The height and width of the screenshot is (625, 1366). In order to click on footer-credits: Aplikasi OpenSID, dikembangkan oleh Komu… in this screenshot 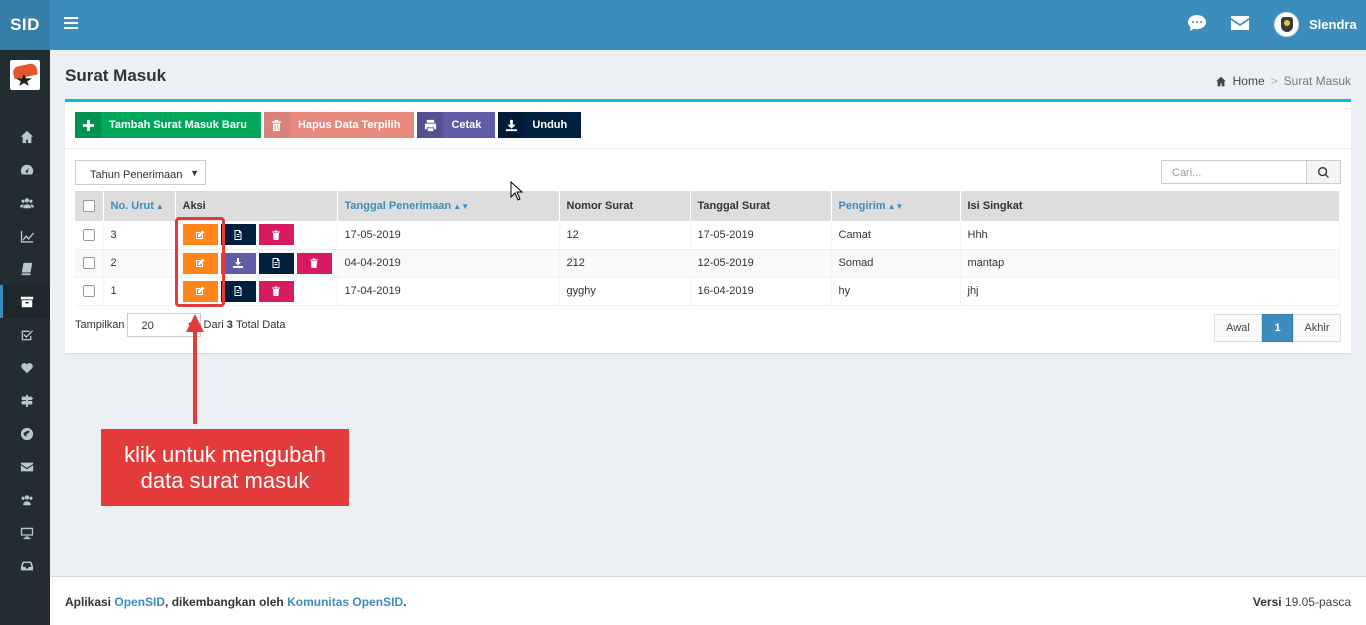, I will do `click(235, 602)`.